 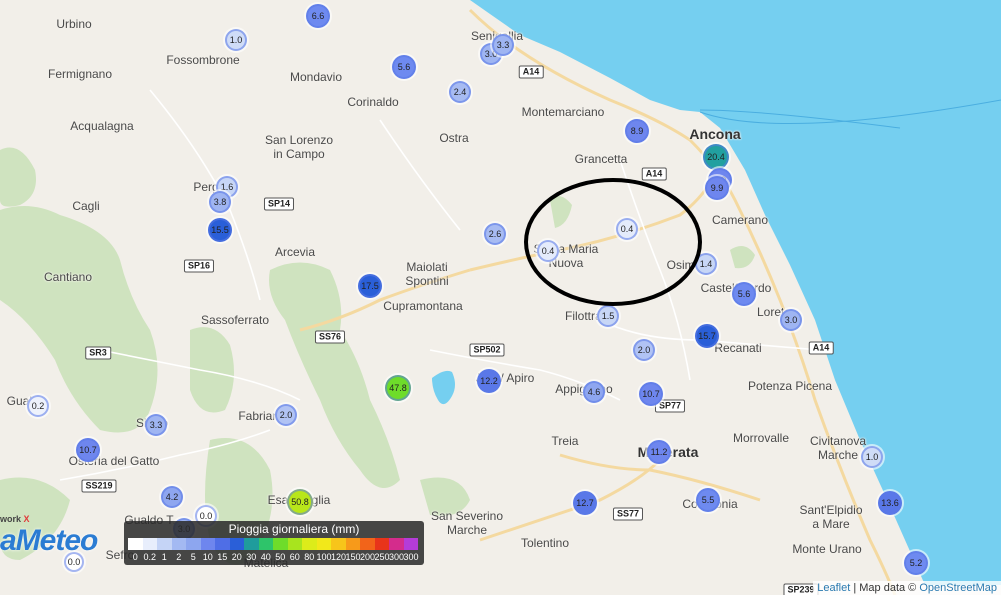 What do you see at coordinates (890, 503) in the screenshot?
I see `rain-station-marker: 13.6` at bounding box center [890, 503].